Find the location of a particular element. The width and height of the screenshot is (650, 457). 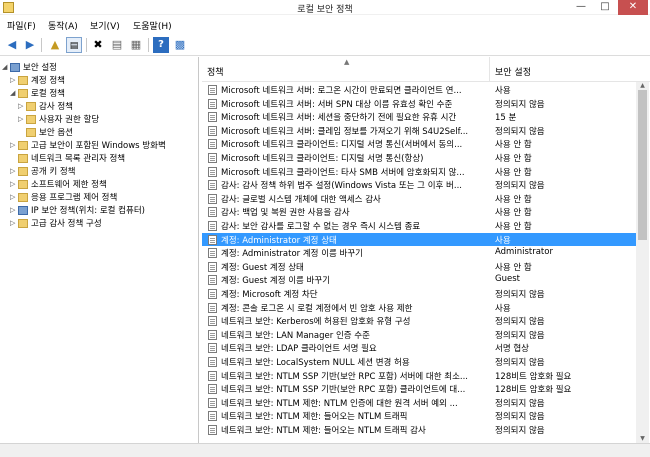

tree-item-user-rights: ▷ 사용자 권한 할당 is located at coordinates (58, 119).